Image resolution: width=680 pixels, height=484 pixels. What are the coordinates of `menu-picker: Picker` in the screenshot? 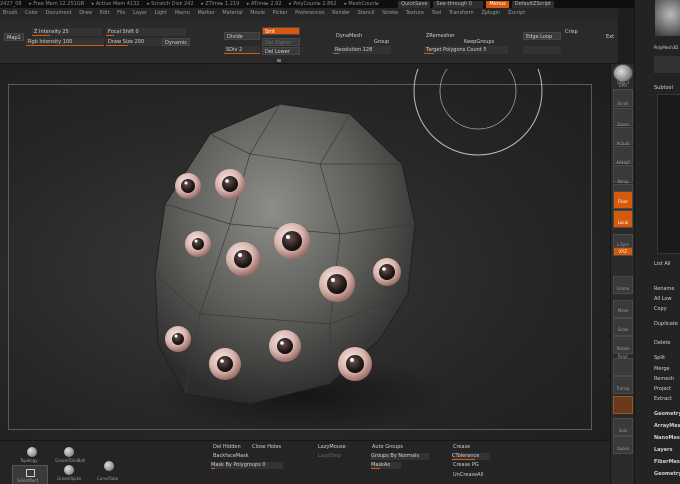 It's located at (280, 13).